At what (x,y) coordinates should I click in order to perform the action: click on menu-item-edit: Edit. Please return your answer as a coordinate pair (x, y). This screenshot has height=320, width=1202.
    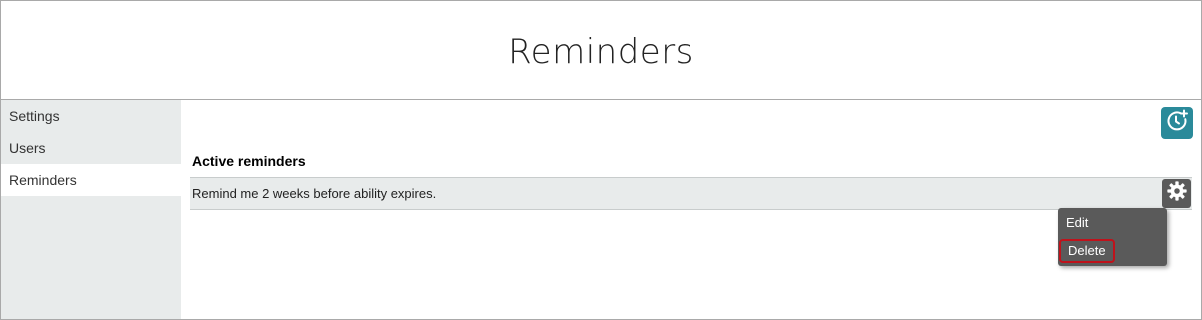
    Looking at the image, I should click on (1077, 223).